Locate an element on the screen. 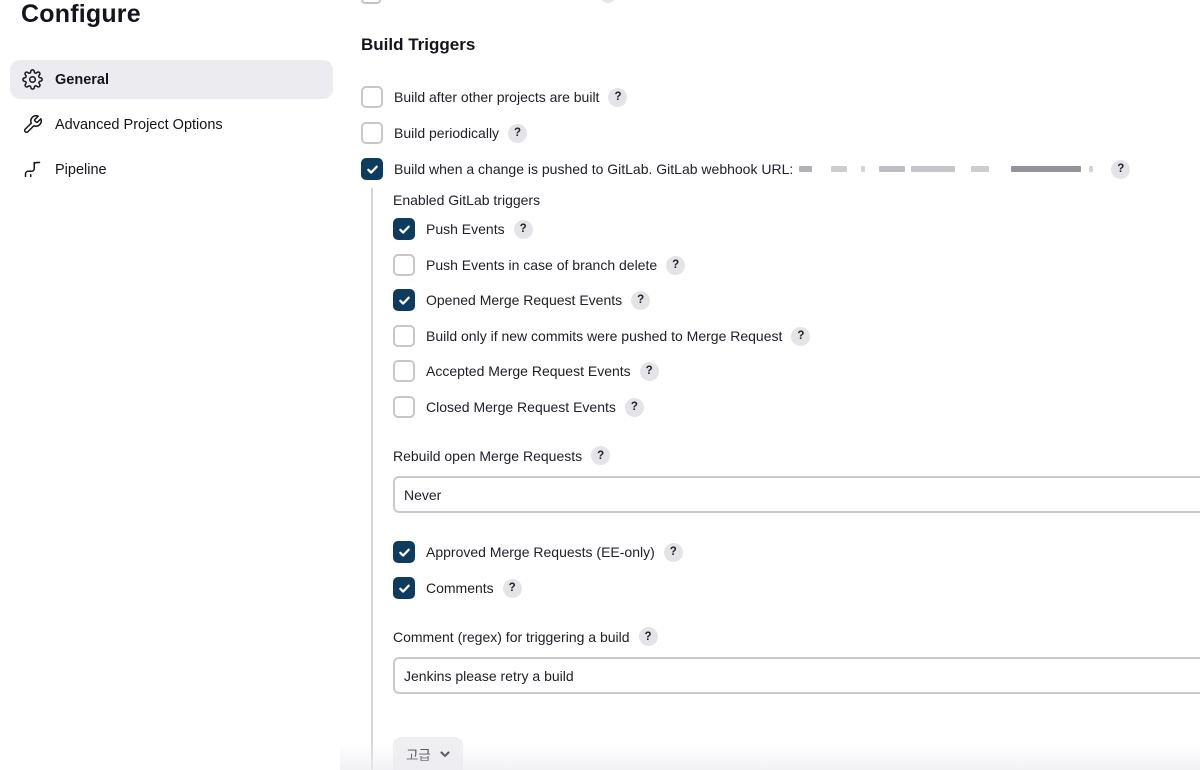  event-approved-merge-requests: Approved Merge Requests (EE-only) ? is located at coordinates (538, 552).